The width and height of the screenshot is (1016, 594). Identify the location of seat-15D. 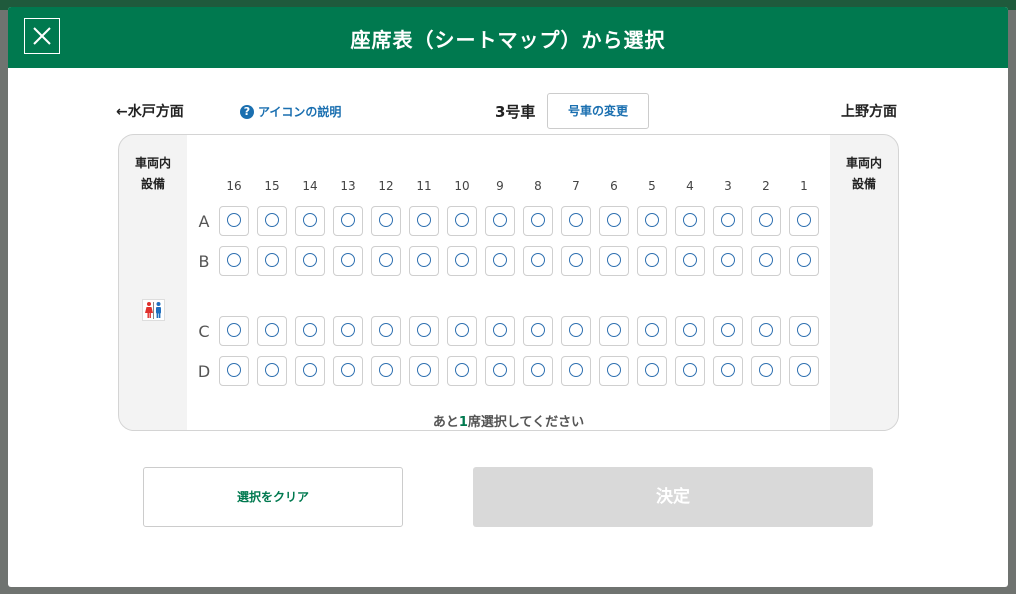
(272, 371).